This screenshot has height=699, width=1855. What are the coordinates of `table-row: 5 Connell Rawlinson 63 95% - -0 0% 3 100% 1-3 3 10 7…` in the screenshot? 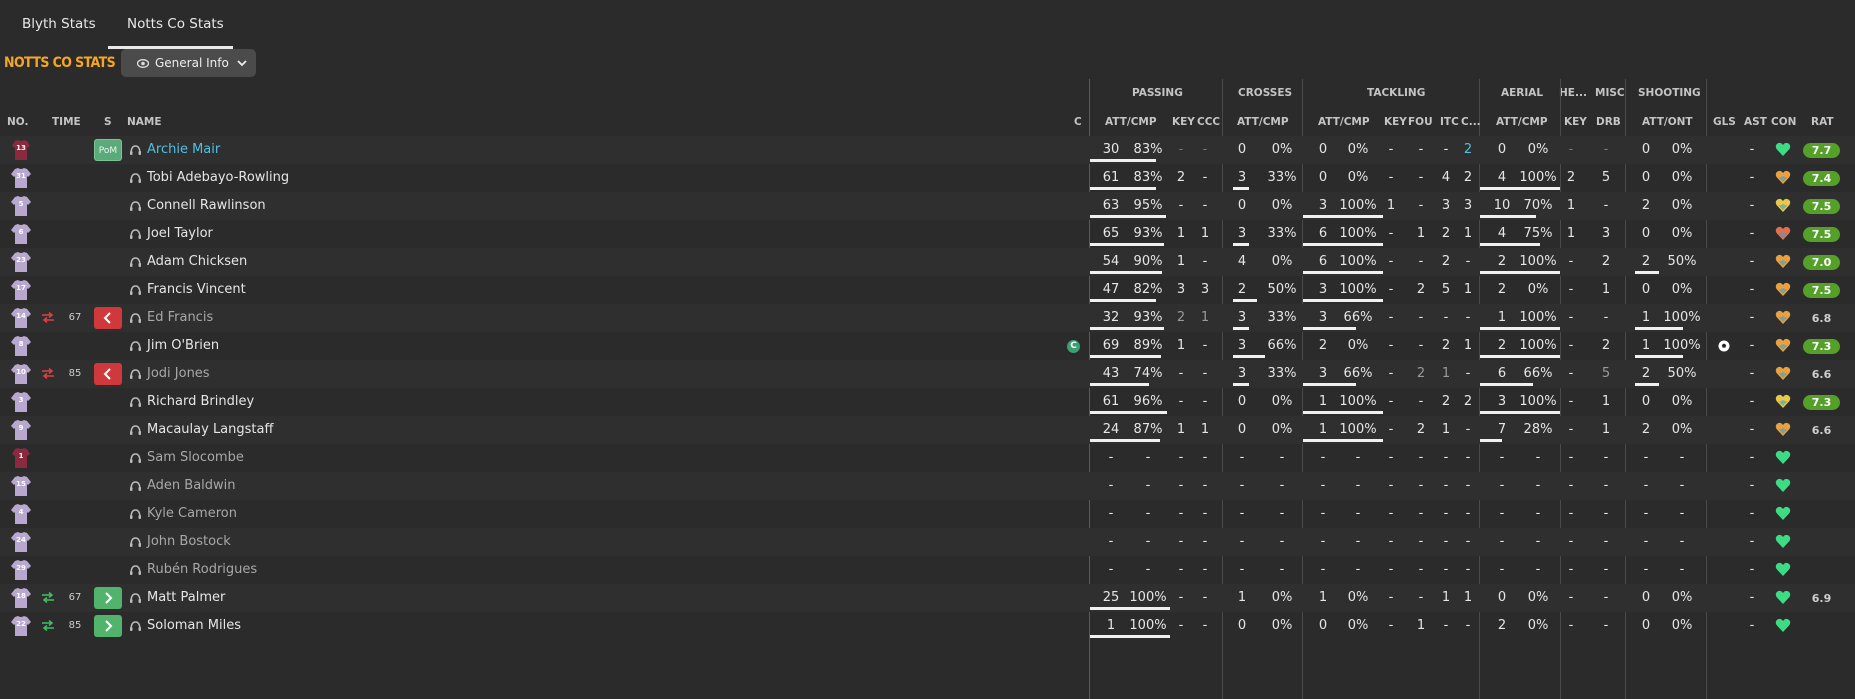 It's located at (927, 206).